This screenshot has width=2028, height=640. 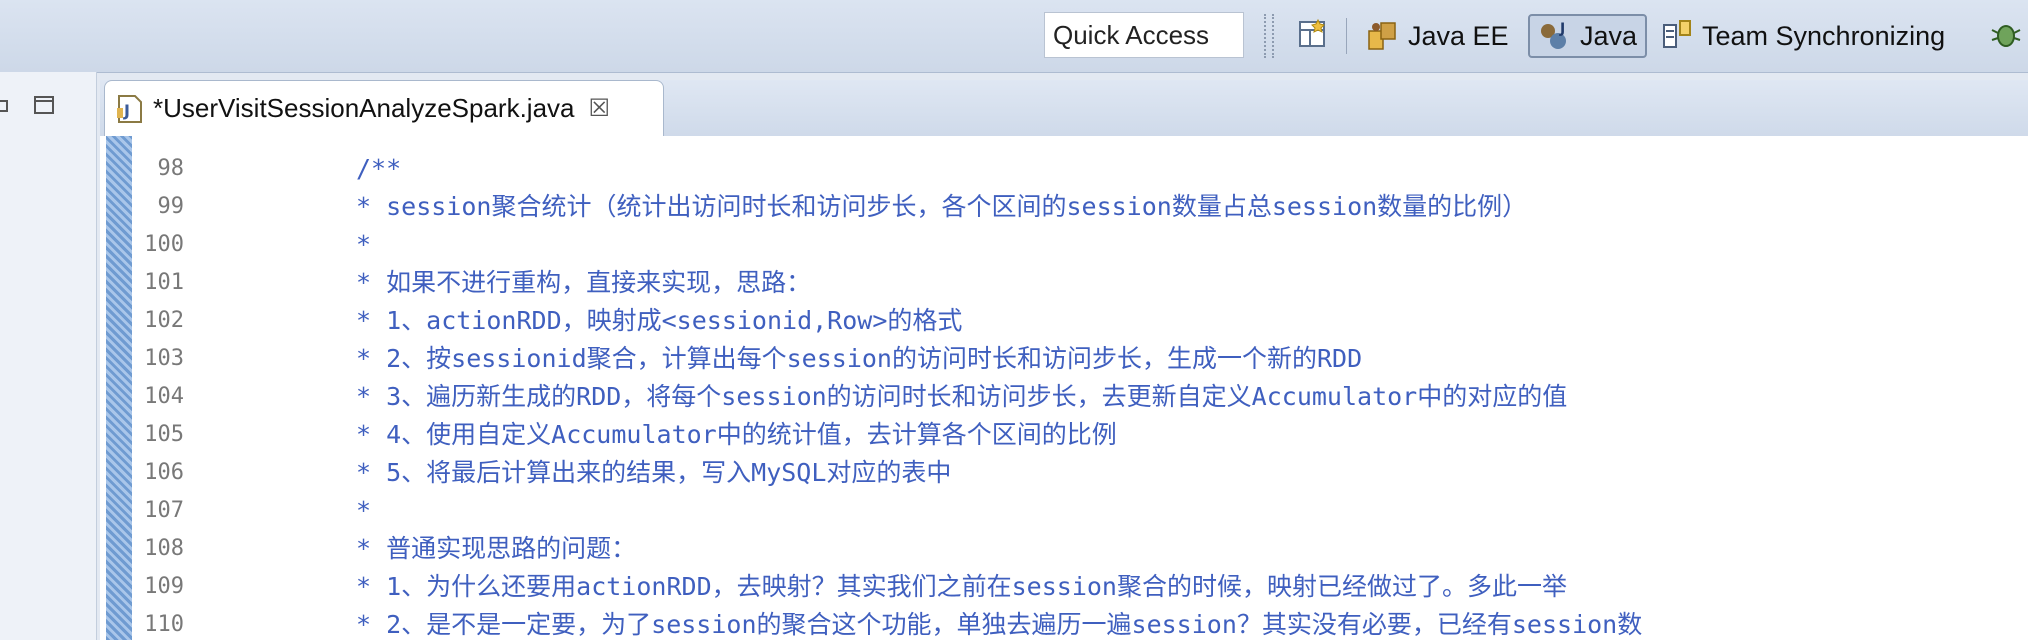 I want to click on left-view-strip, so click(x=48, y=356).